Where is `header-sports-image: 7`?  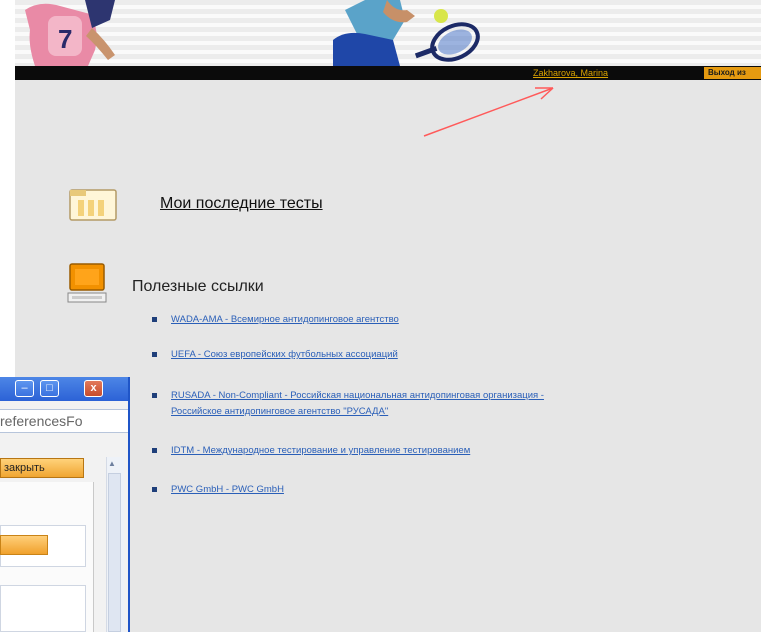 header-sports-image: 7 is located at coordinates (252, 33).